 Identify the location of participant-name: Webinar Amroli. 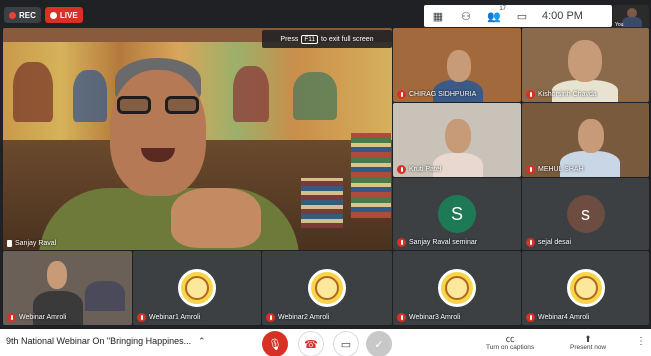
(36, 317).